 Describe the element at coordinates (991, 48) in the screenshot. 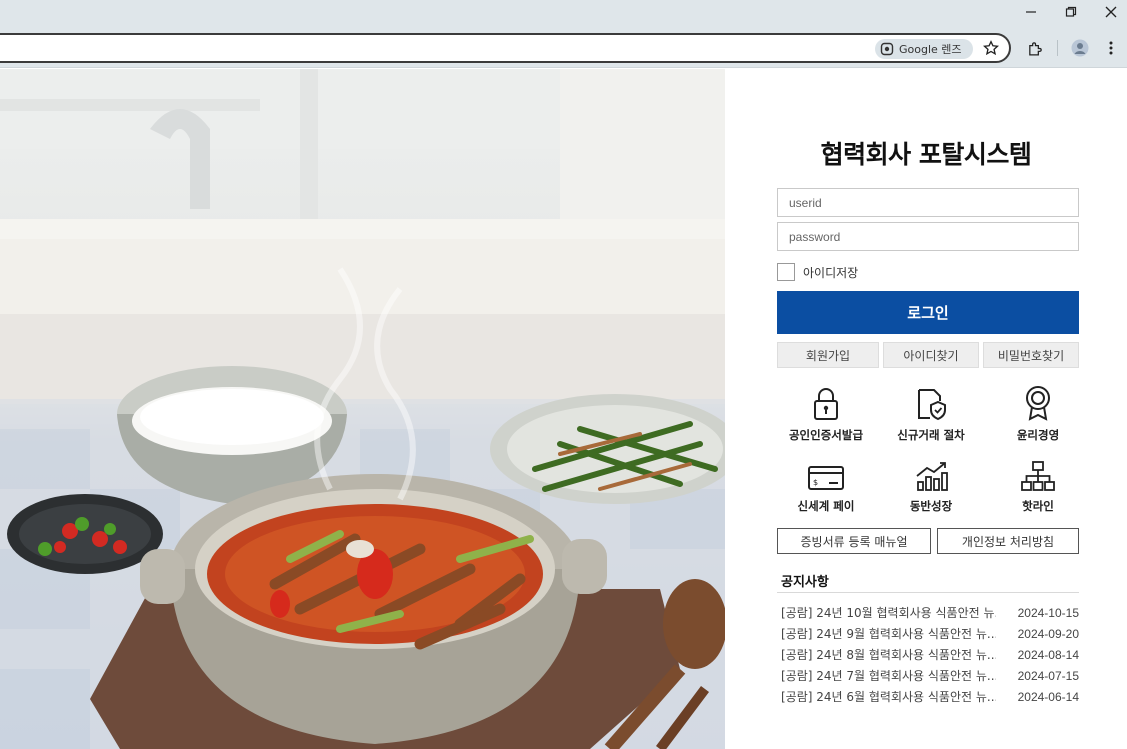

I see `bookmark-star-icon` at that location.